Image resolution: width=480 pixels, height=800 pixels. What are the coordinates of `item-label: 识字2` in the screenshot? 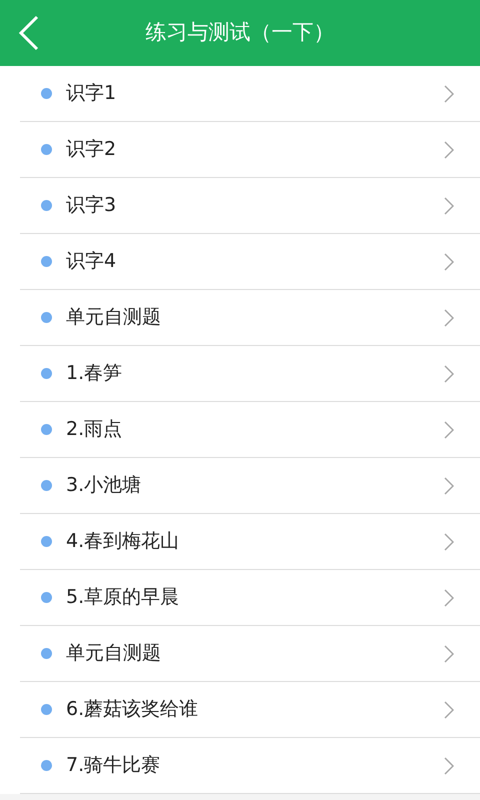 It's located at (92, 149).